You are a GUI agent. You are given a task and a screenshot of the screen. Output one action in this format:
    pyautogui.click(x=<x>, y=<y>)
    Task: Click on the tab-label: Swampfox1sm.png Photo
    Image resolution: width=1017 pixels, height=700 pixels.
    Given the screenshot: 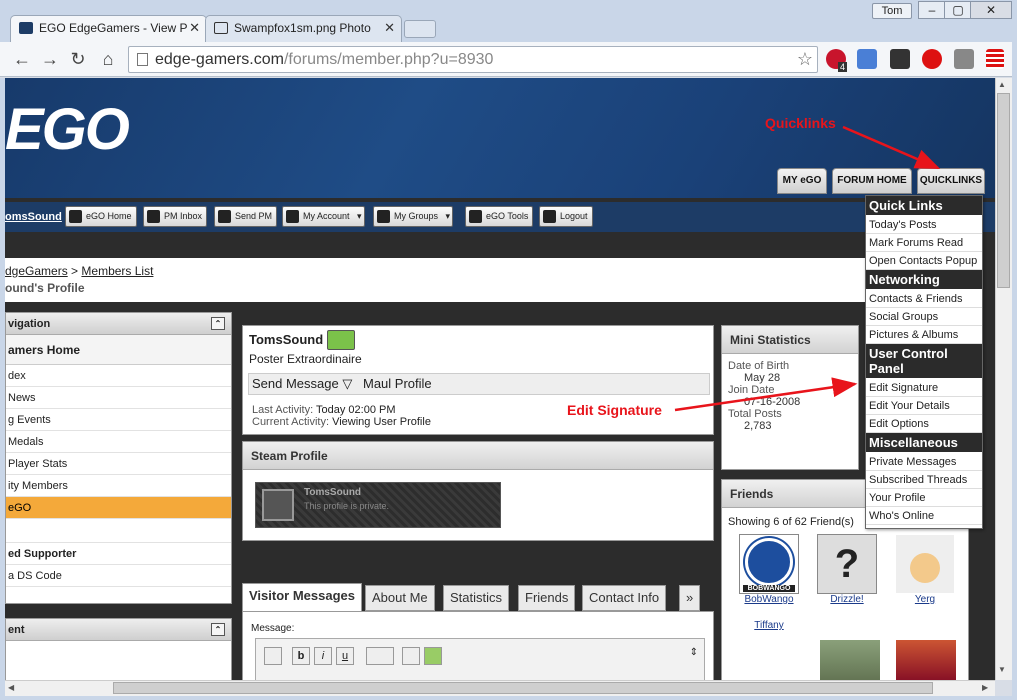 What is the action you would take?
    pyautogui.click(x=302, y=28)
    